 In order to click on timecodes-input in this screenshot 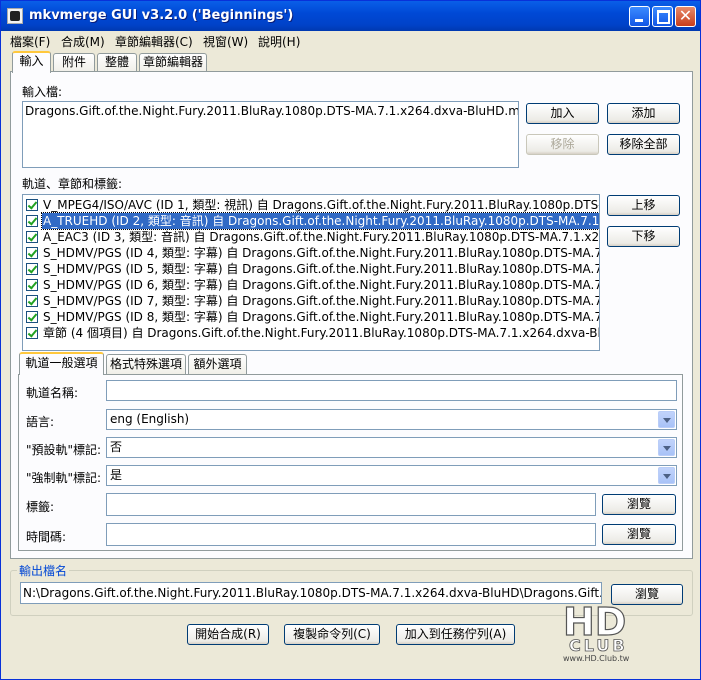, I will do `click(351, 534)`.